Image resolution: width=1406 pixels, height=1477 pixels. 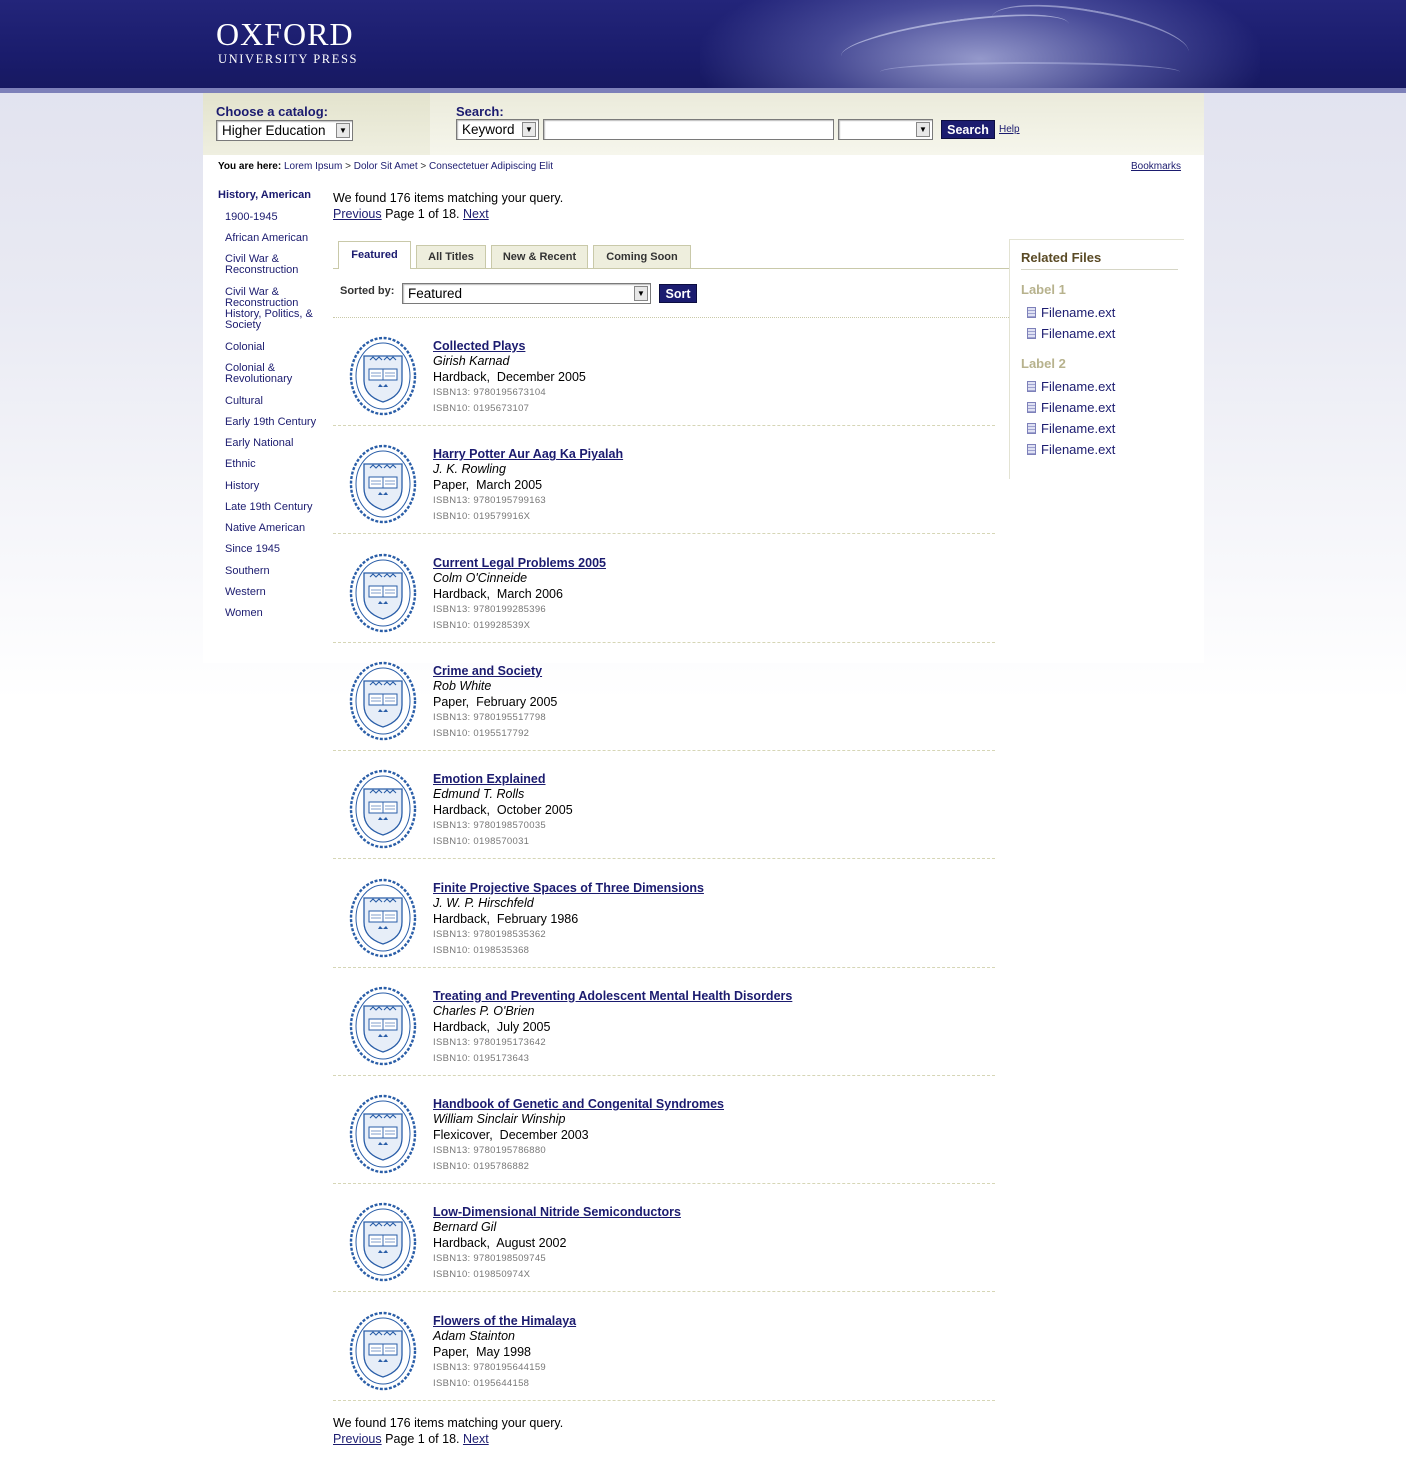 What do you see at coordinates (481, 1167) in the screenshot?
I see `result-isbn10: ISBN10: 0195786882` at bounding box center [481, 1167].